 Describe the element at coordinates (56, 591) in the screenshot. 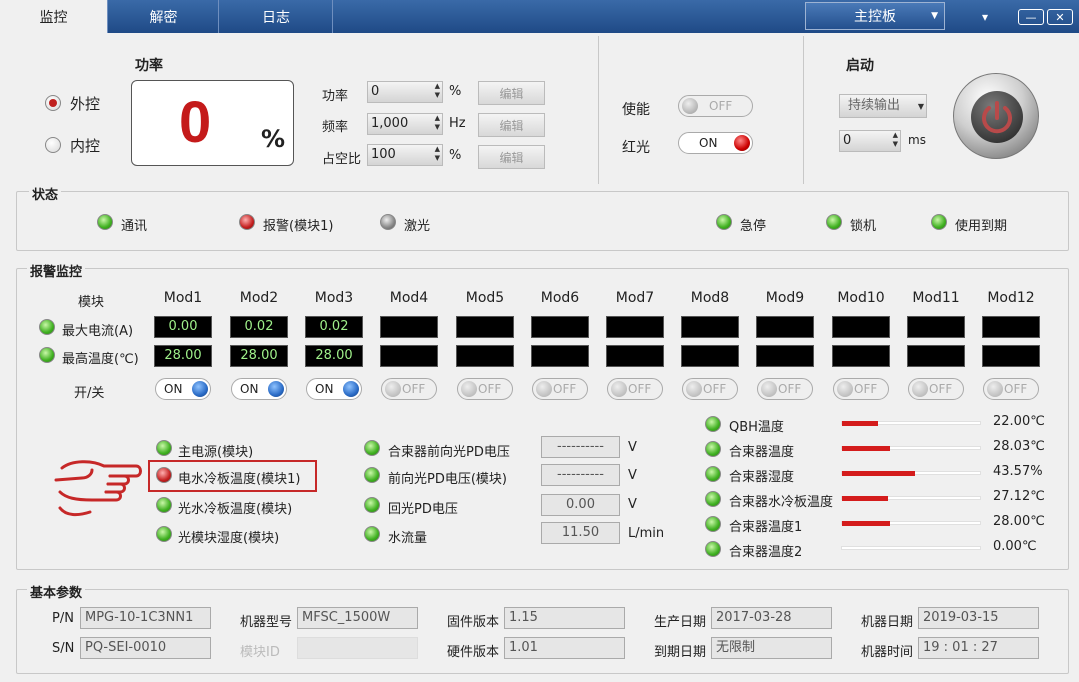

I see `basic-title: 基本参数` at that location.